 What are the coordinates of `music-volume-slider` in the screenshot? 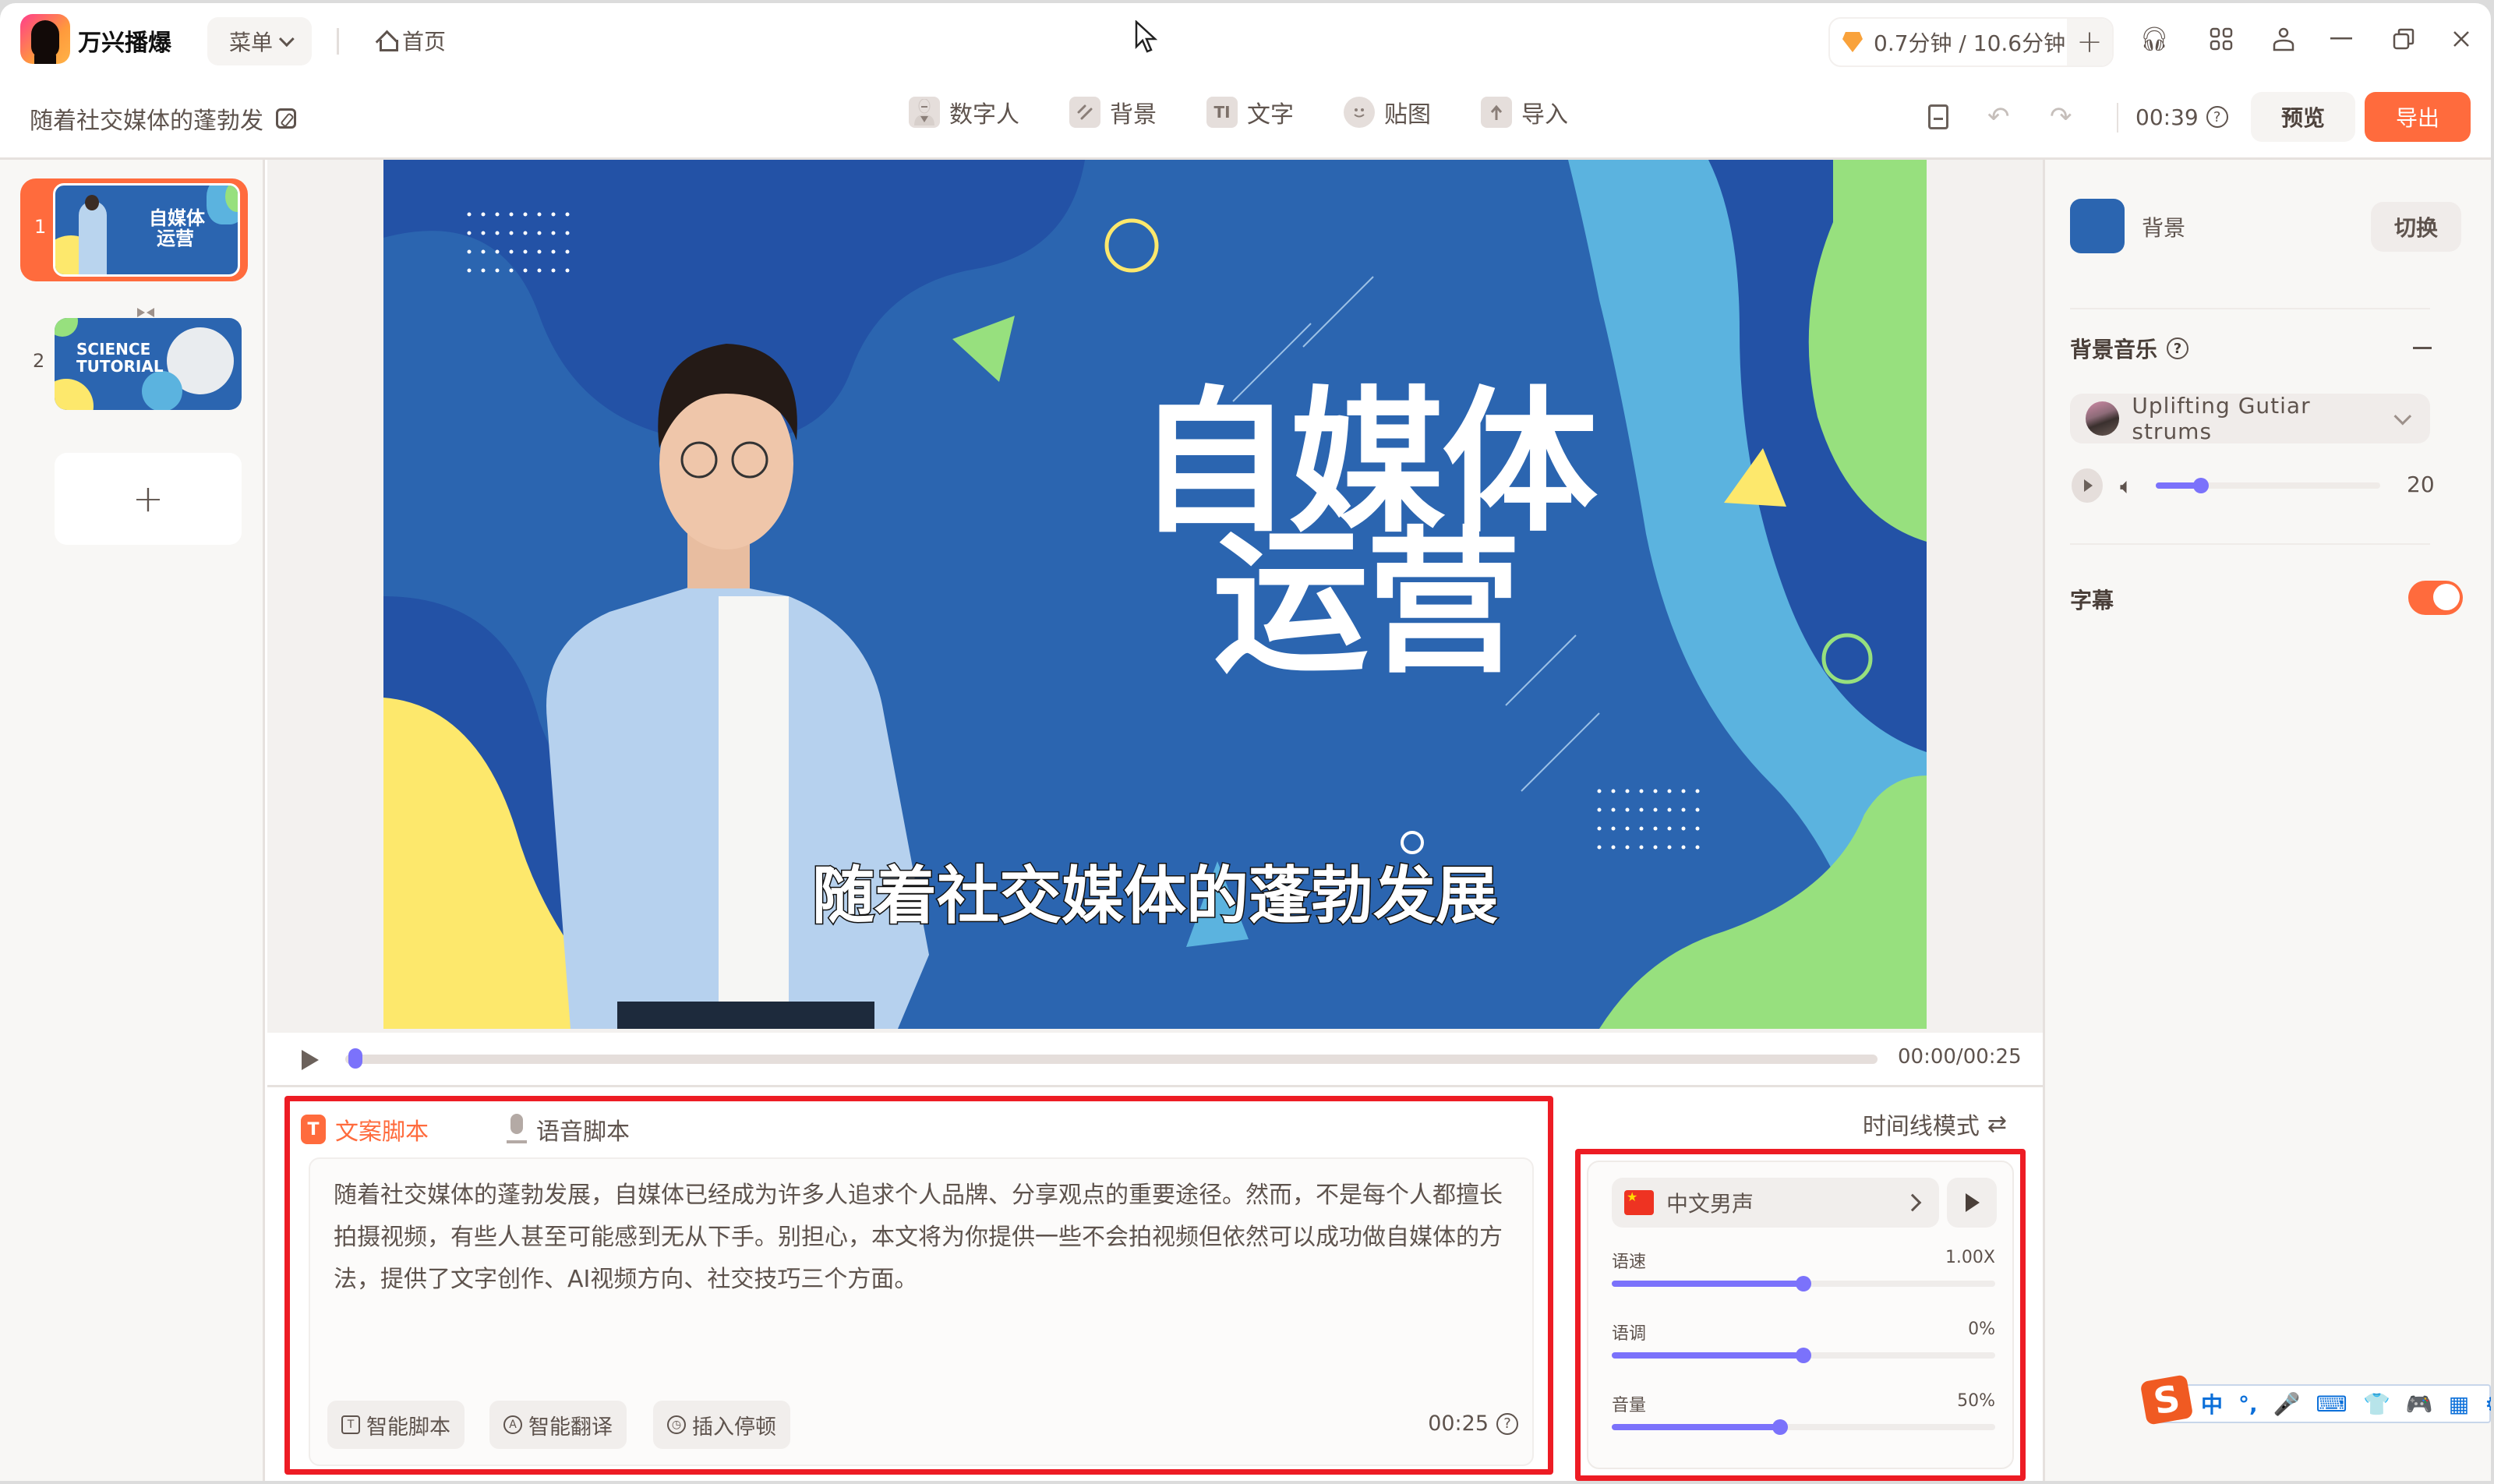 It's located at (2268, 485).